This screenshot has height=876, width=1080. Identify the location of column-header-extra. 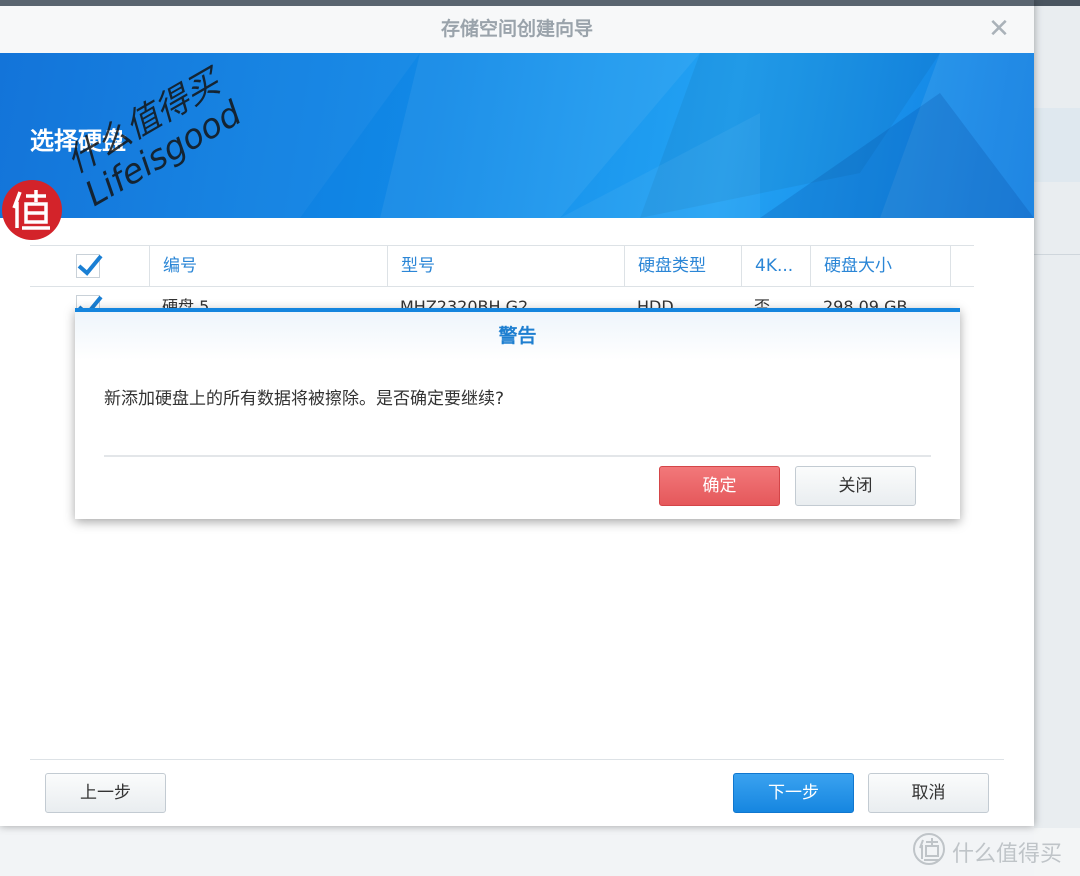
(962, 266).